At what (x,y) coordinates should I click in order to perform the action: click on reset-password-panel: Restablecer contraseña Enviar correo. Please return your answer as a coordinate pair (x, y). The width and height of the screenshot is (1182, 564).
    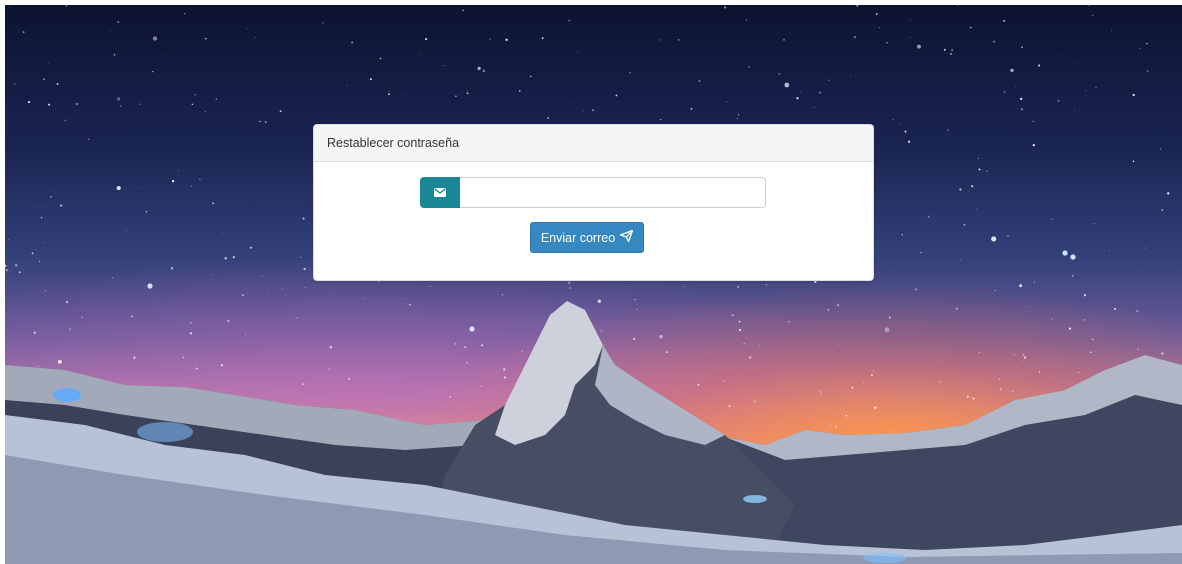
    Looking at the image, I should click on (593, 202).